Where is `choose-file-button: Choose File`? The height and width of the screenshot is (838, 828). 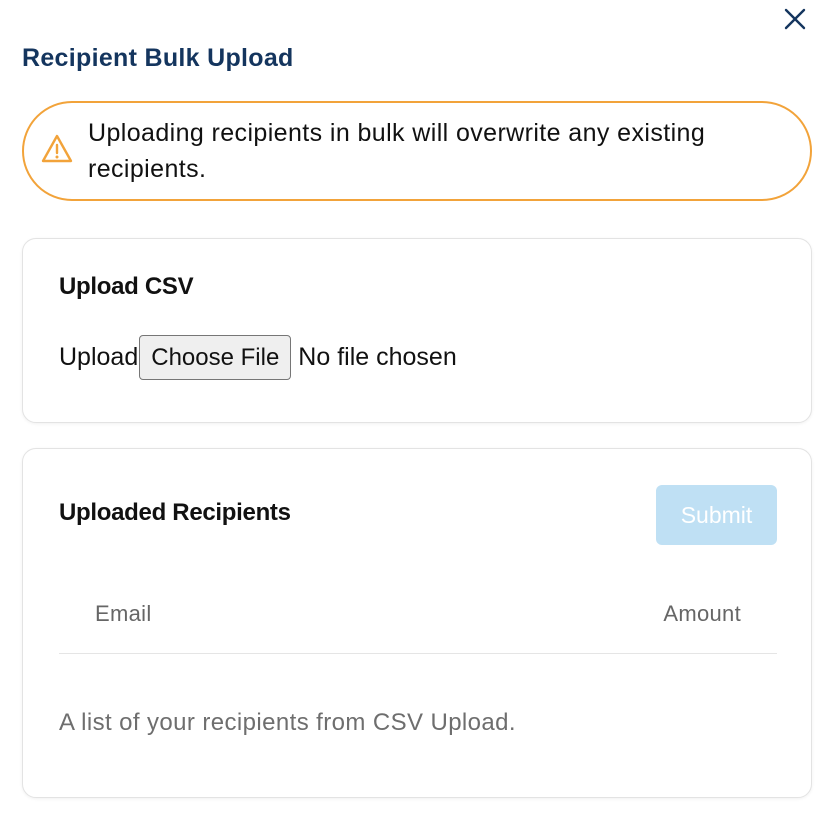 choose-file-button: Choose File is located at coordinates (215, 357).